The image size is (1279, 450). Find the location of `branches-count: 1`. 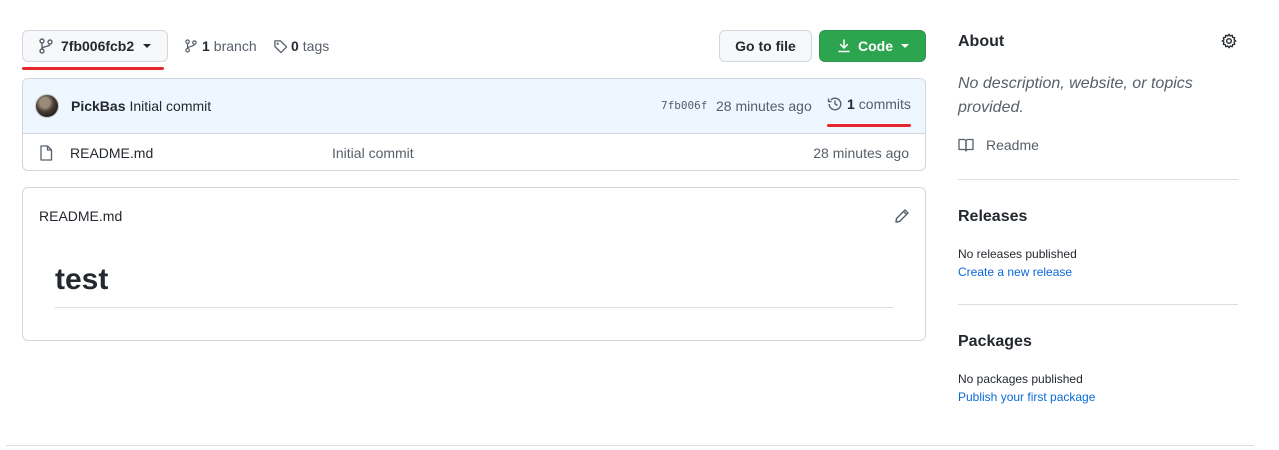

branches-count: 1 is located at coordinates (206, 46).